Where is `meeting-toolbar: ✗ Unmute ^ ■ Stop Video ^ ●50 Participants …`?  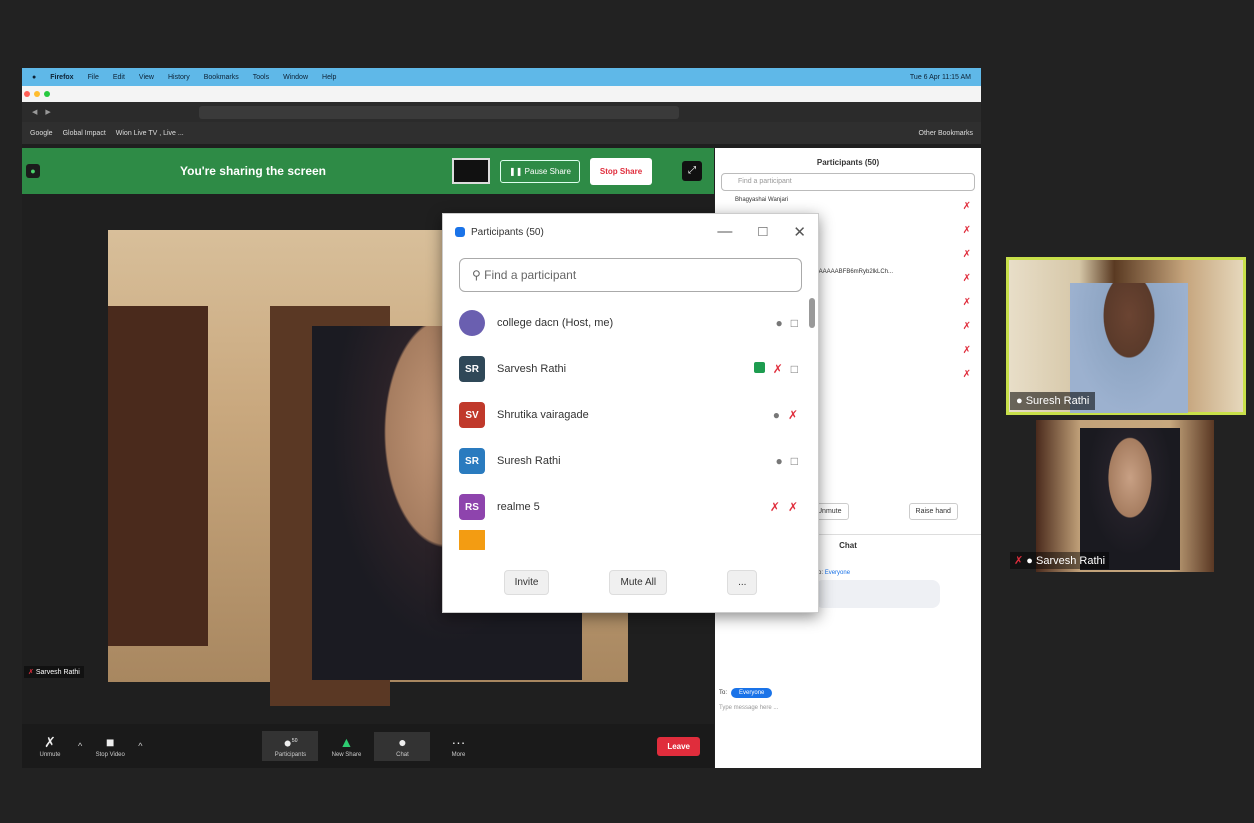 meeting-toolbar: ✗ Unmute ^ ■ Stop Video ^ ●50 Participants … is located at coordinates (368, 746).